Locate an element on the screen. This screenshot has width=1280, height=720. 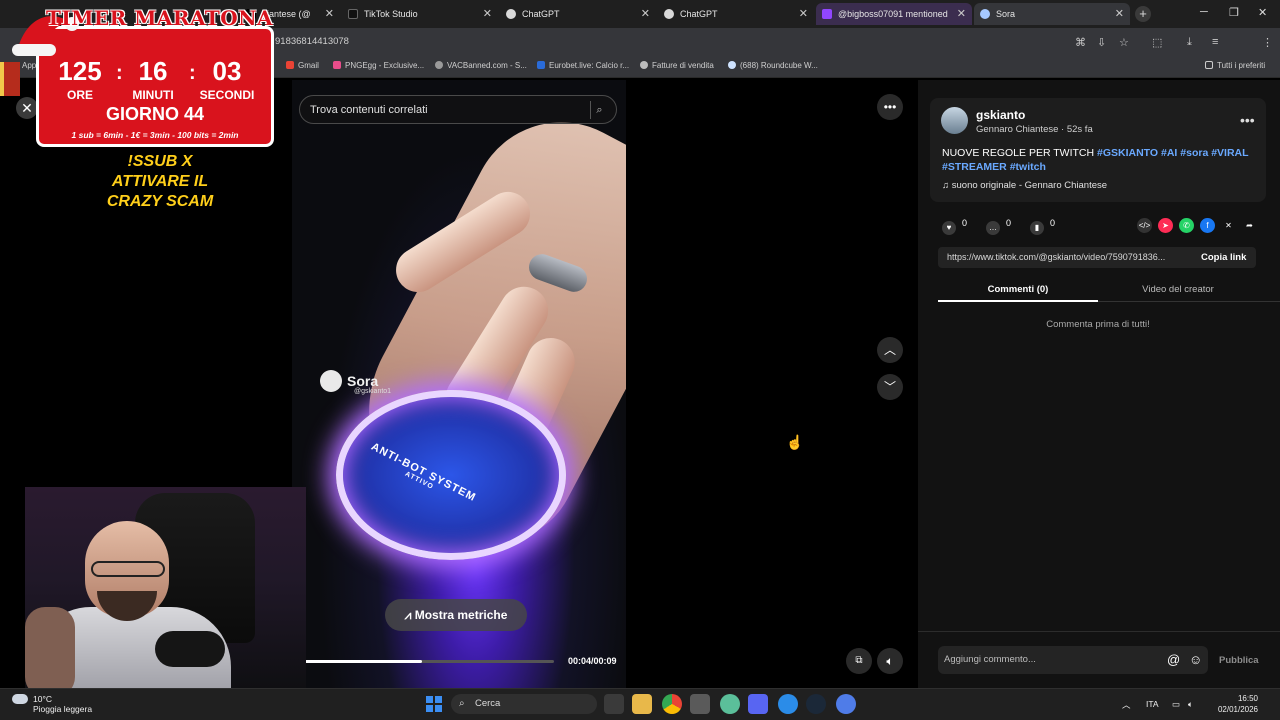
chrome-icon is located at coordinates (672, 704).